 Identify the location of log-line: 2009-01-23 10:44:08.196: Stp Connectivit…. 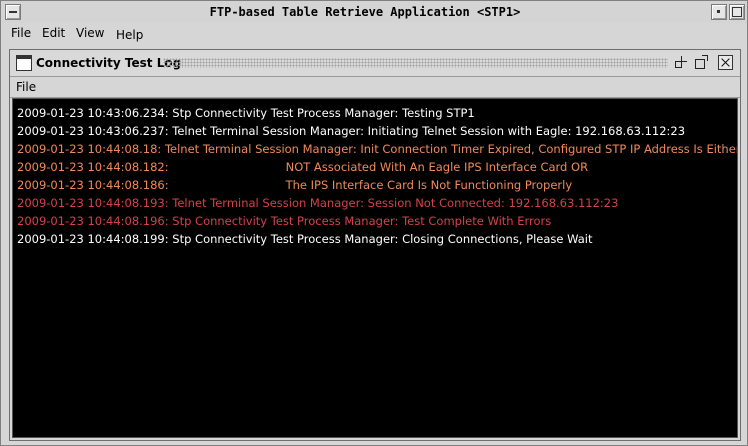
(284, 221).